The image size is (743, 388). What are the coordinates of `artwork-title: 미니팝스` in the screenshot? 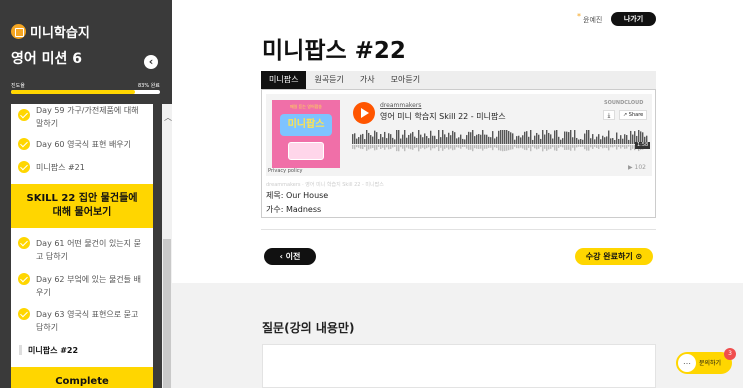 It's located at (306, 125).